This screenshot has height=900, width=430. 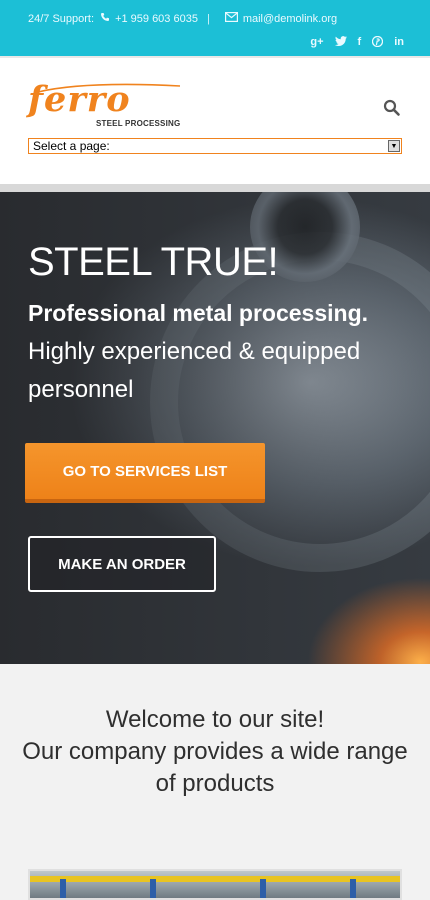 What do you see at coordinates (122, 564) in the screenshot?
I see `make-order-button: MAKE AN ORDER` at bounding box center [122, 564].